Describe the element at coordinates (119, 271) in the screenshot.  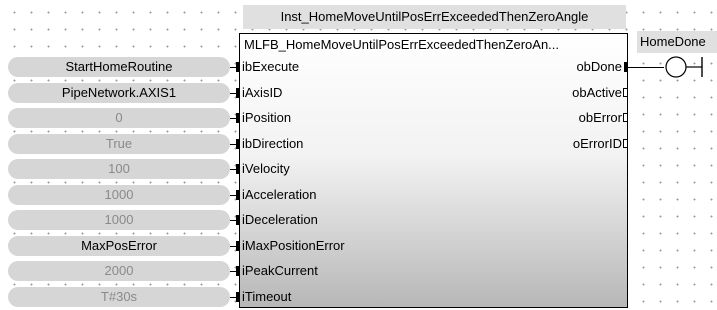
I see `input-value-iPeakCurrent: 2000` at that location.